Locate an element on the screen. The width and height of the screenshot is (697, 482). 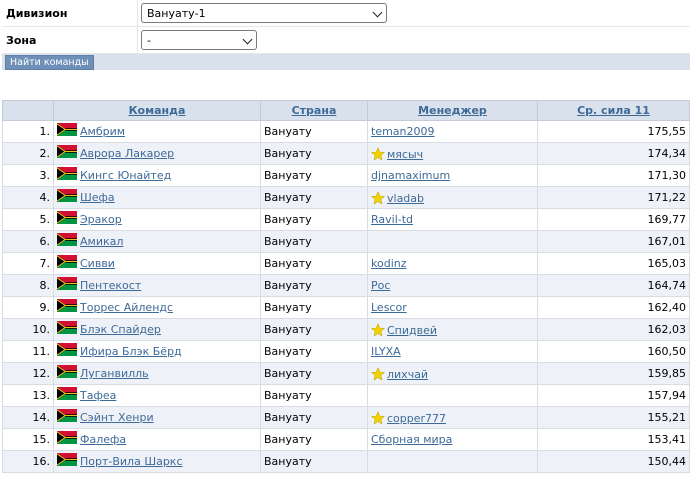
table-row: 3. Кингс Юнайтед Вануату djnamaximum 171,30 is located at coordinates (346, 175).